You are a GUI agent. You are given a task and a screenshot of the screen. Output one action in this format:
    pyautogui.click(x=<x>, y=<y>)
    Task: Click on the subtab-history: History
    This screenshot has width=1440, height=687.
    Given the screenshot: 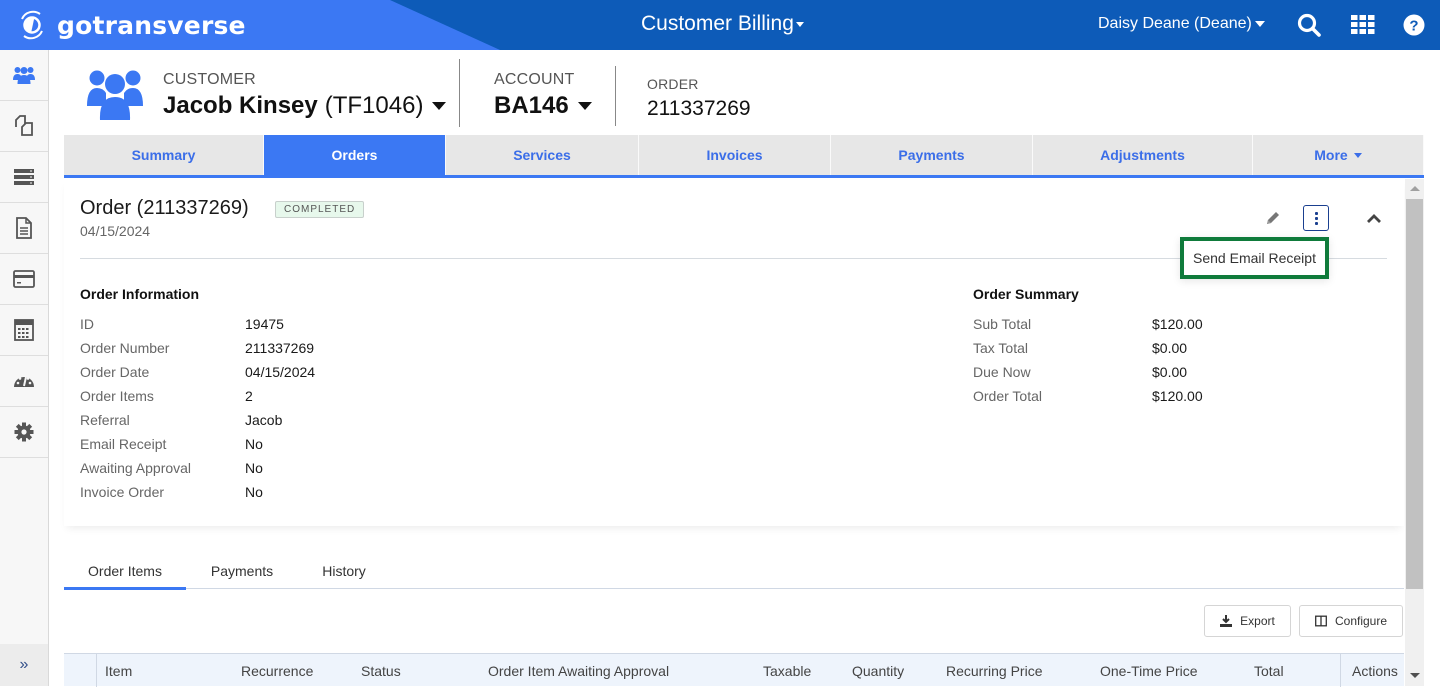 What is the action you would take?
    pyautogui.click(x=344, y=571)
    